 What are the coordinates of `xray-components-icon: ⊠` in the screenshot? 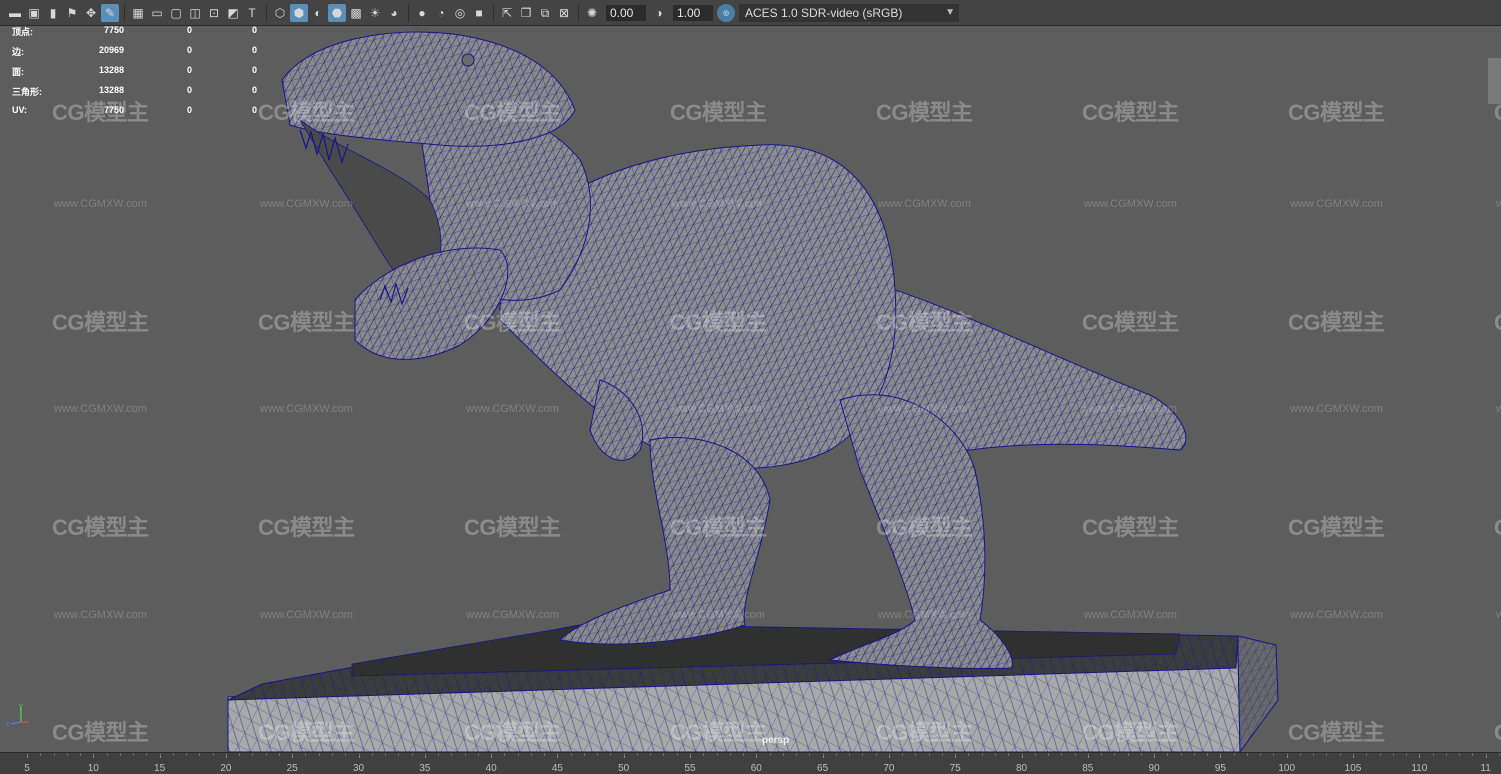 It's located at (564, 13).